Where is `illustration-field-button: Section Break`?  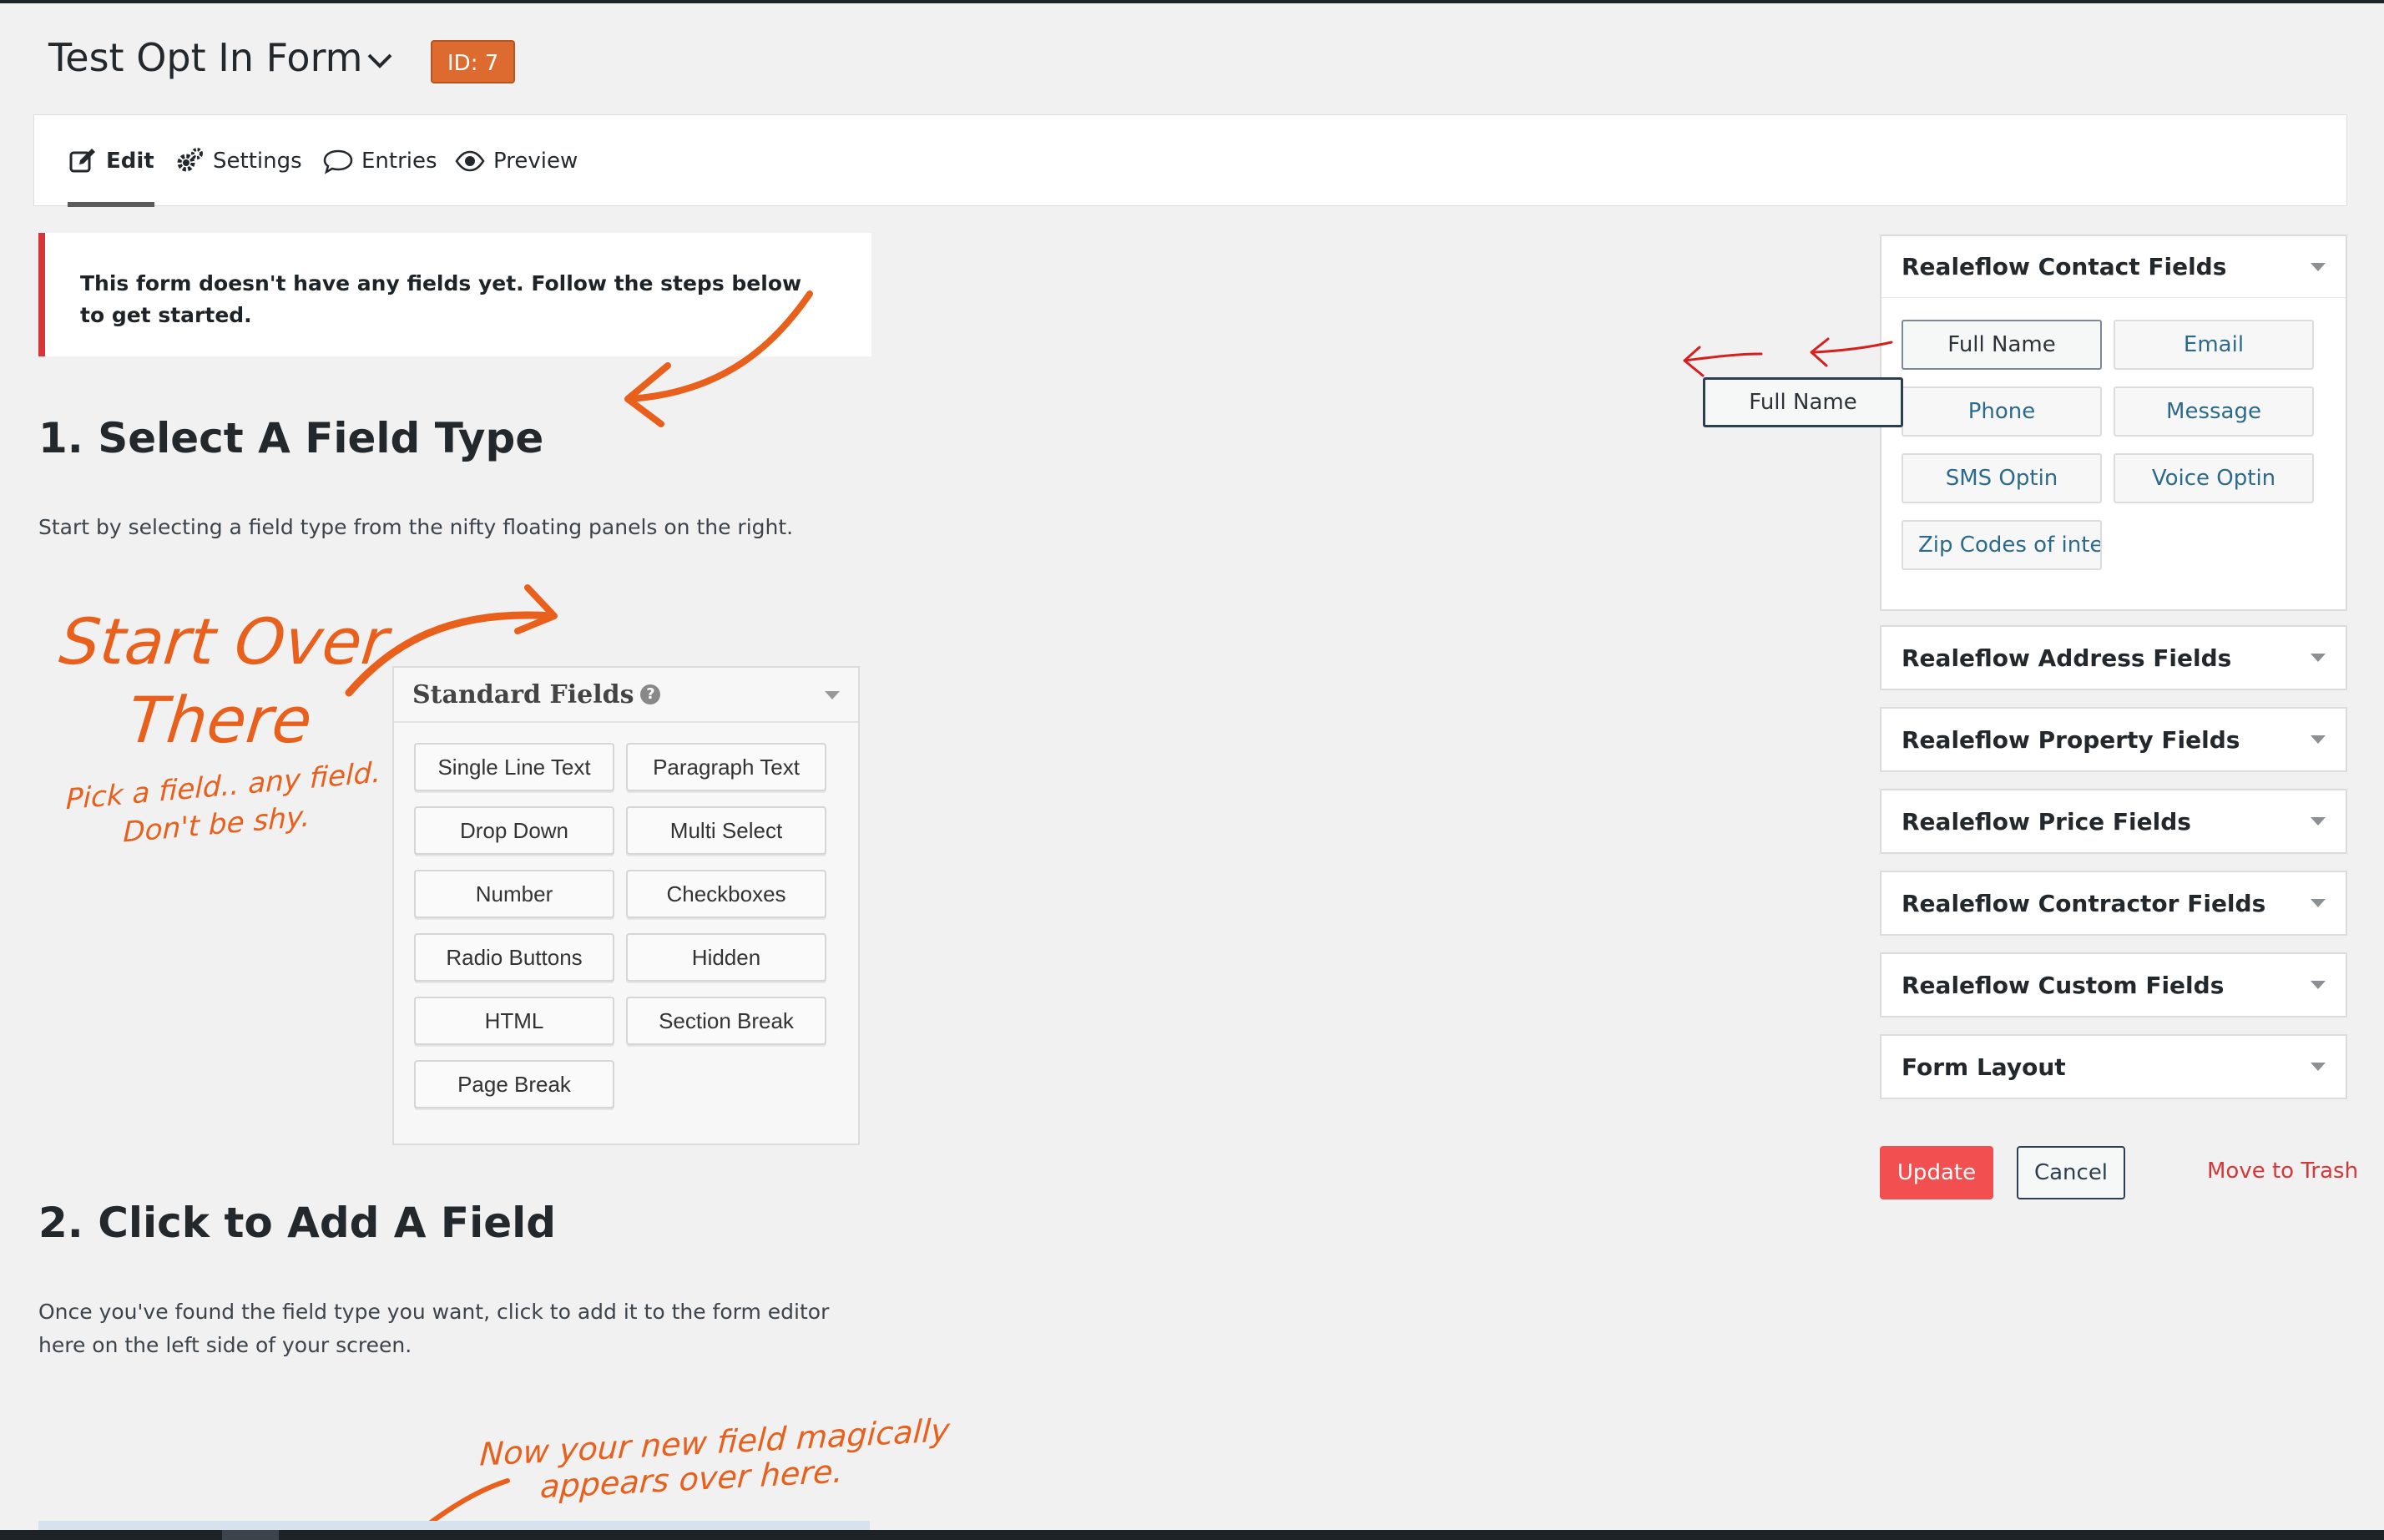
illustration-field-button: Section Break is located at coordinates (726, 1021).